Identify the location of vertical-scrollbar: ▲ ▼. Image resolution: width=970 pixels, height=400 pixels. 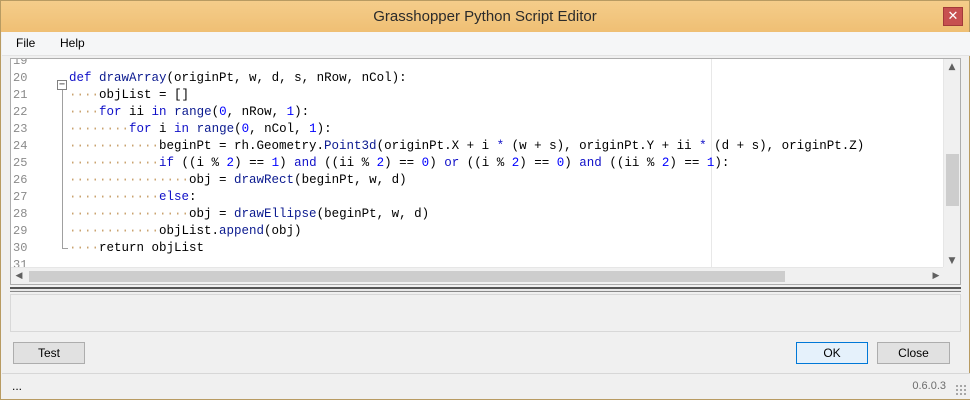
(951, 164).